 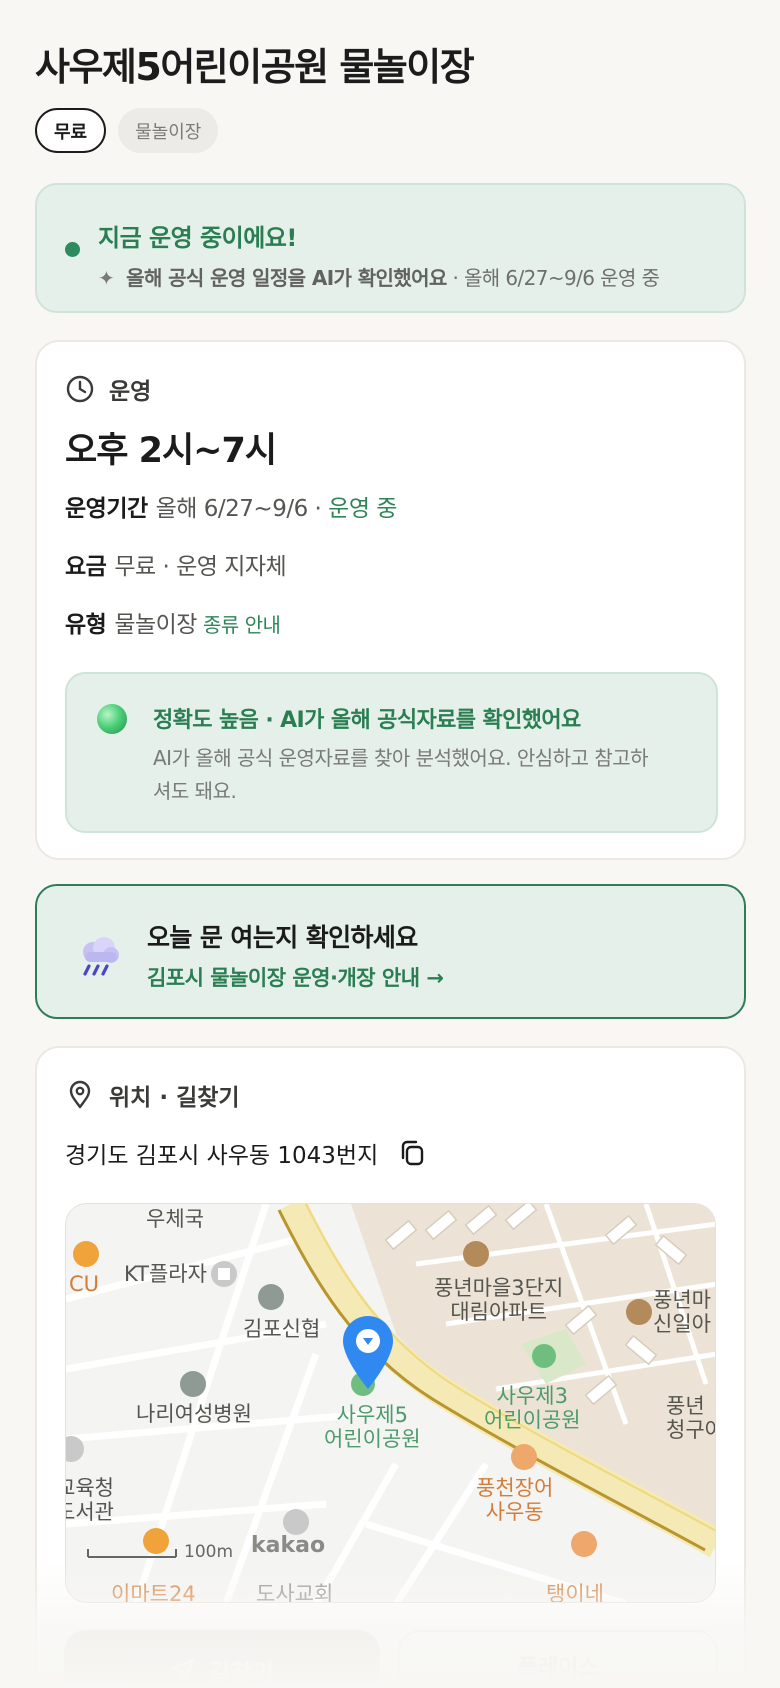 What do you see at coordinates (165, 1274) in the screenshot?
I see `map-label-kt-plaza: KT플라자` at bounding box center [165, 1274].